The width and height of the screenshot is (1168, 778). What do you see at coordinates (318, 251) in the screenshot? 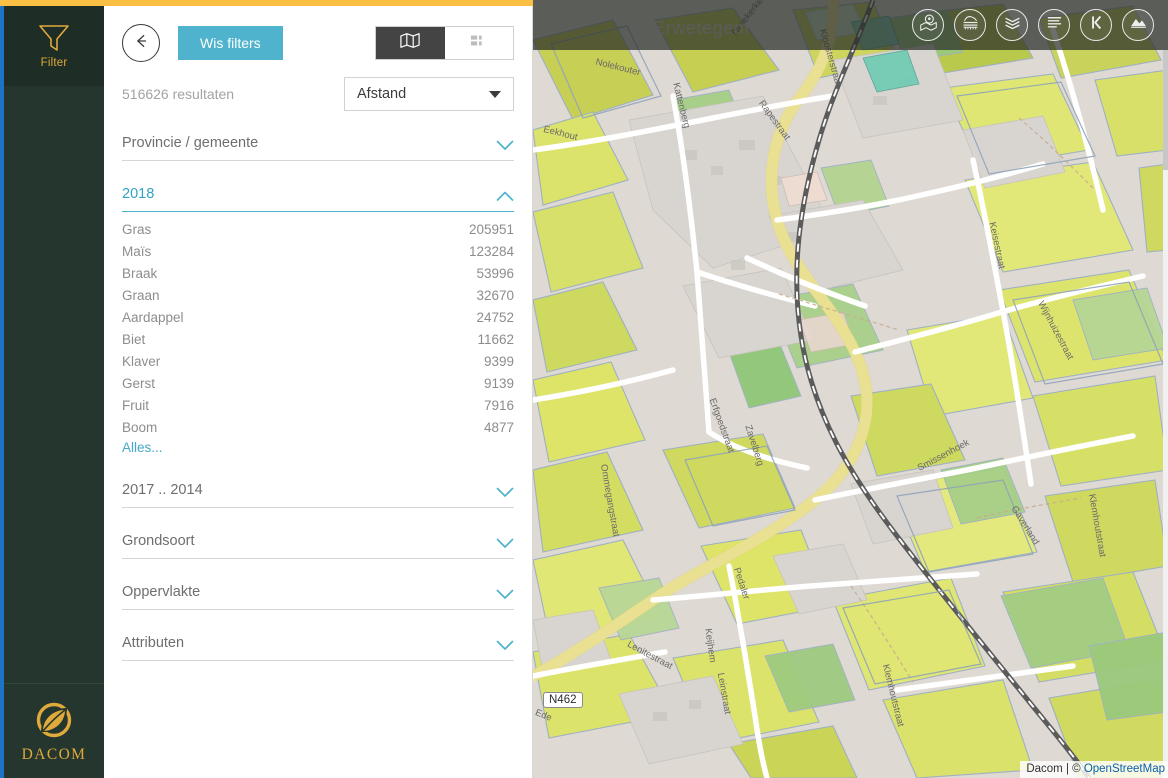
I see `list-item: Maïs 123284` at bounding box center [318, 251].